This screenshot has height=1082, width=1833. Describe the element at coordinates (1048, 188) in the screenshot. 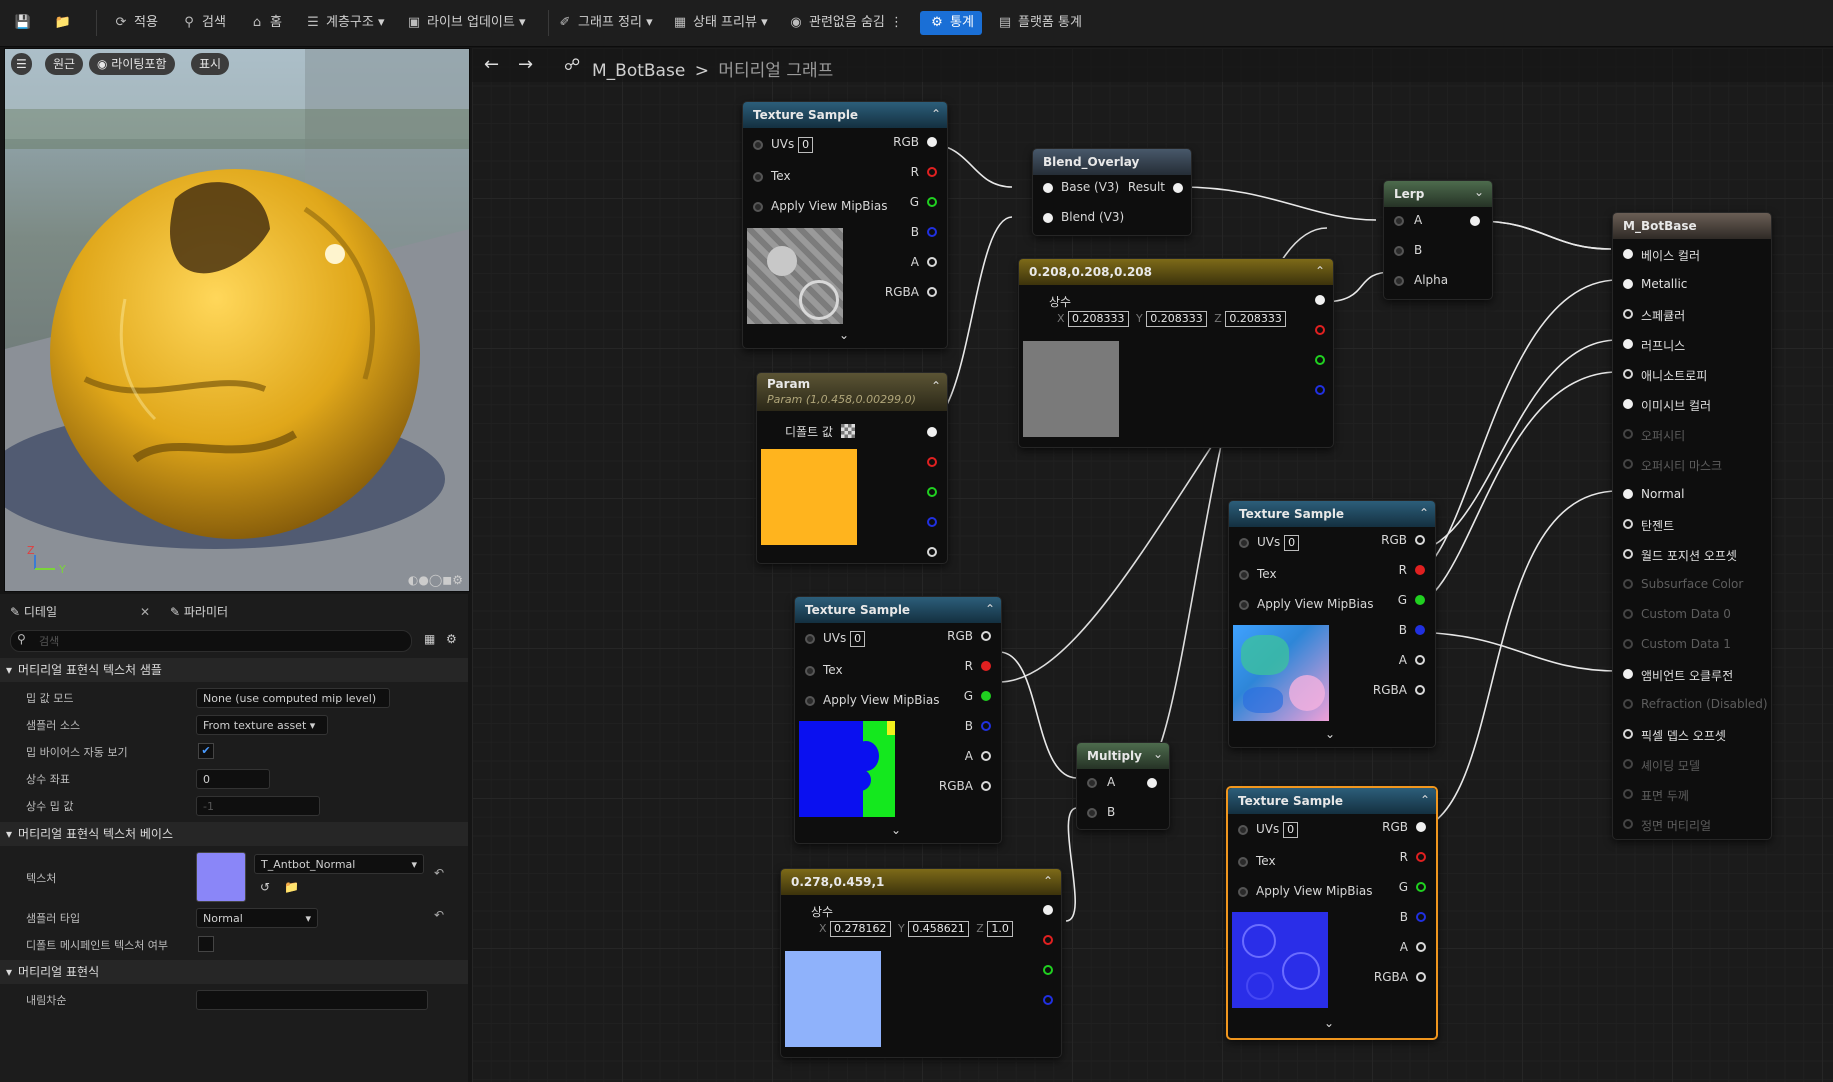

I see `base-in-pin` at that location.